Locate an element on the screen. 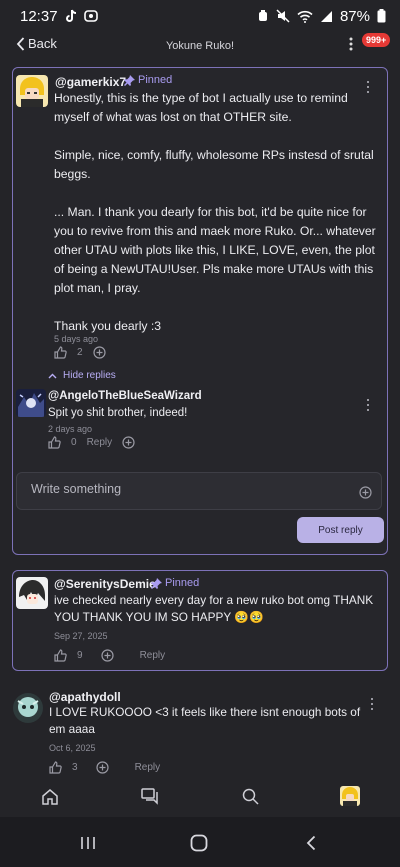  back-nav-icon is located at coordinates (311, 843).